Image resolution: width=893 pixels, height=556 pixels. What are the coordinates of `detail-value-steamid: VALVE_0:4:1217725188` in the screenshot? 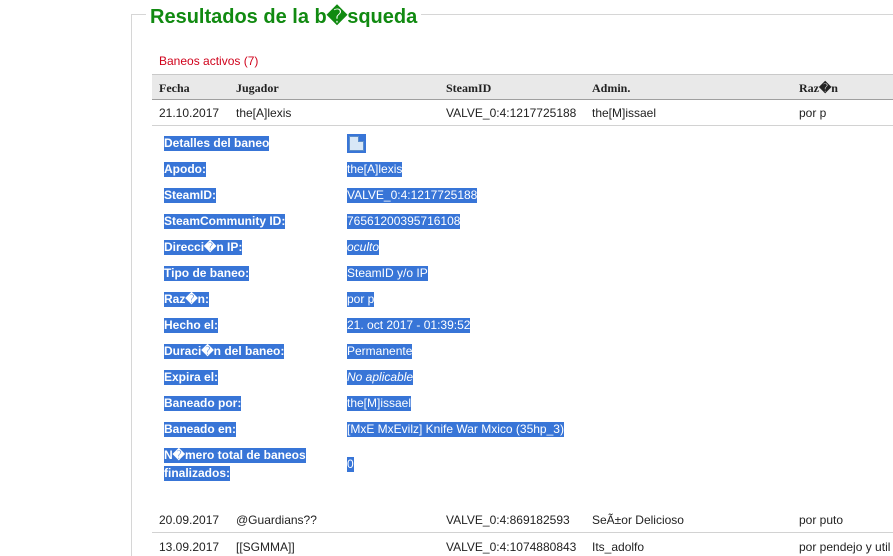 It's located at (412, 195).